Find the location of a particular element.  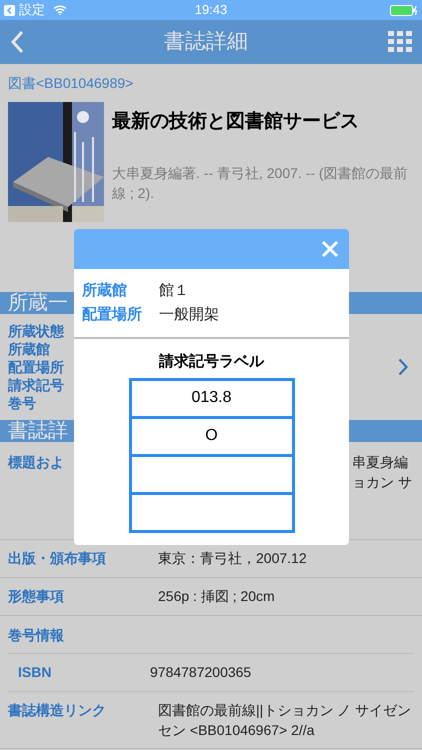

field-label: ISBN is located at coordinates (34, 672).